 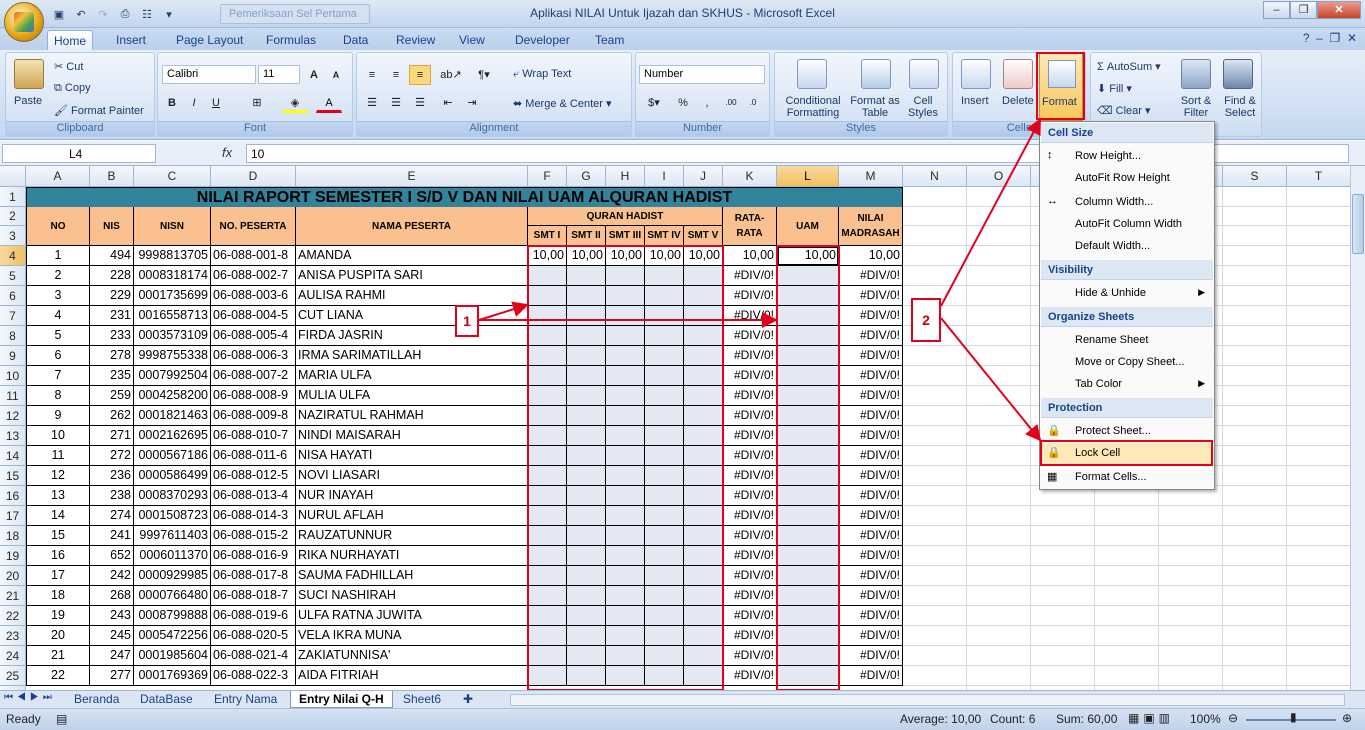 What do you see at coordinates (253, 176) in the screenshot?
I see `column-header: D` at bounding box center [253, 176].